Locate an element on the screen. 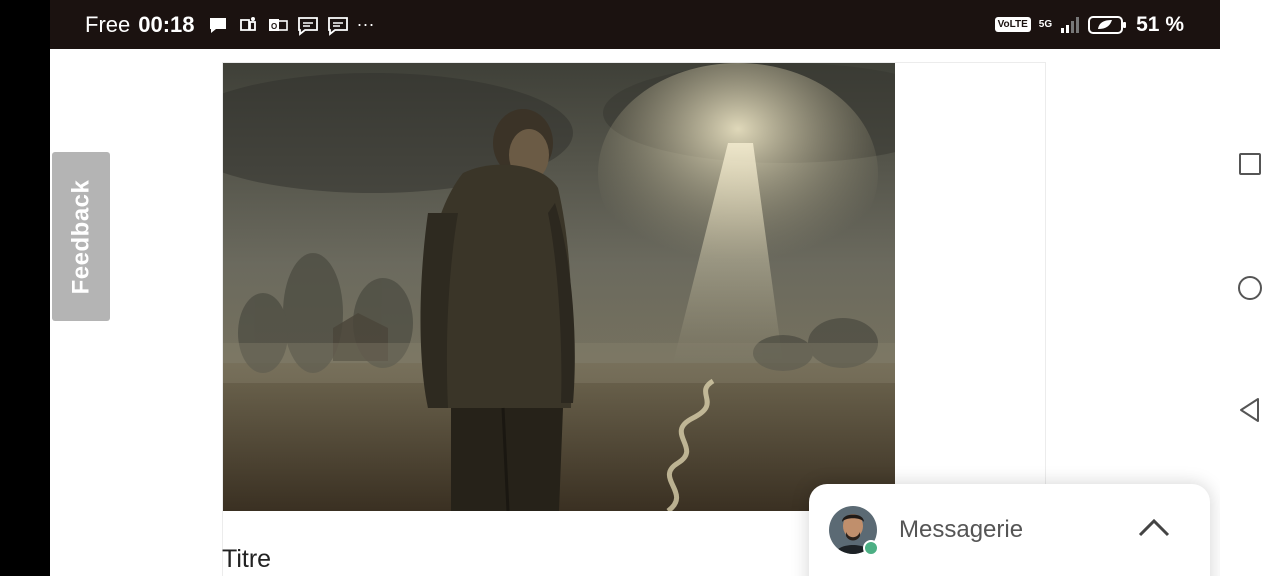 This screenshot has height=576, width=1280. more-notifications-icon: ··· is located at coordinates (365, 24).